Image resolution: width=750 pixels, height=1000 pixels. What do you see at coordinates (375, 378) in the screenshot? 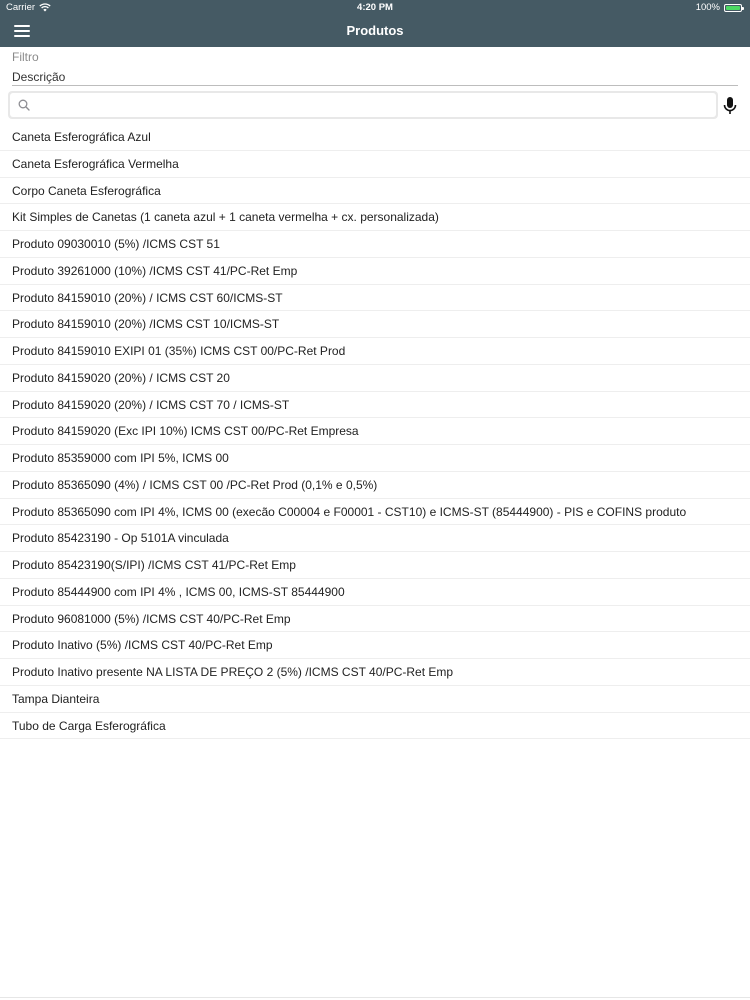
I see `product-list-item: Produto 84159020 (20%) / ICMS CST 20` at bounding box center [375, 378].